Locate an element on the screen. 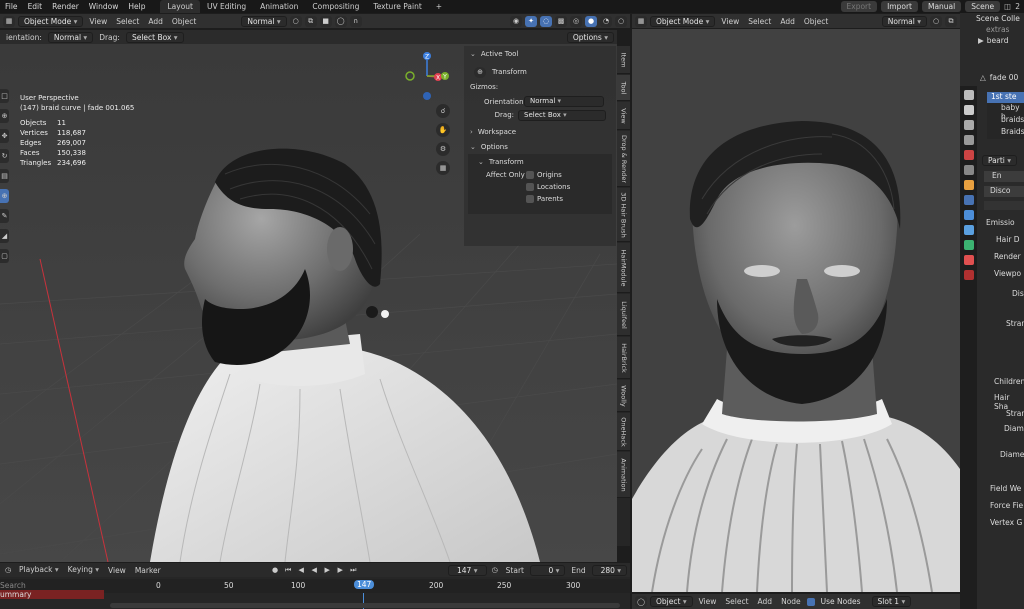 Image resolution: width=1024 pixels, height=609 pixels. particle-slot-4: Braids is located at coordinates (1005, 133).